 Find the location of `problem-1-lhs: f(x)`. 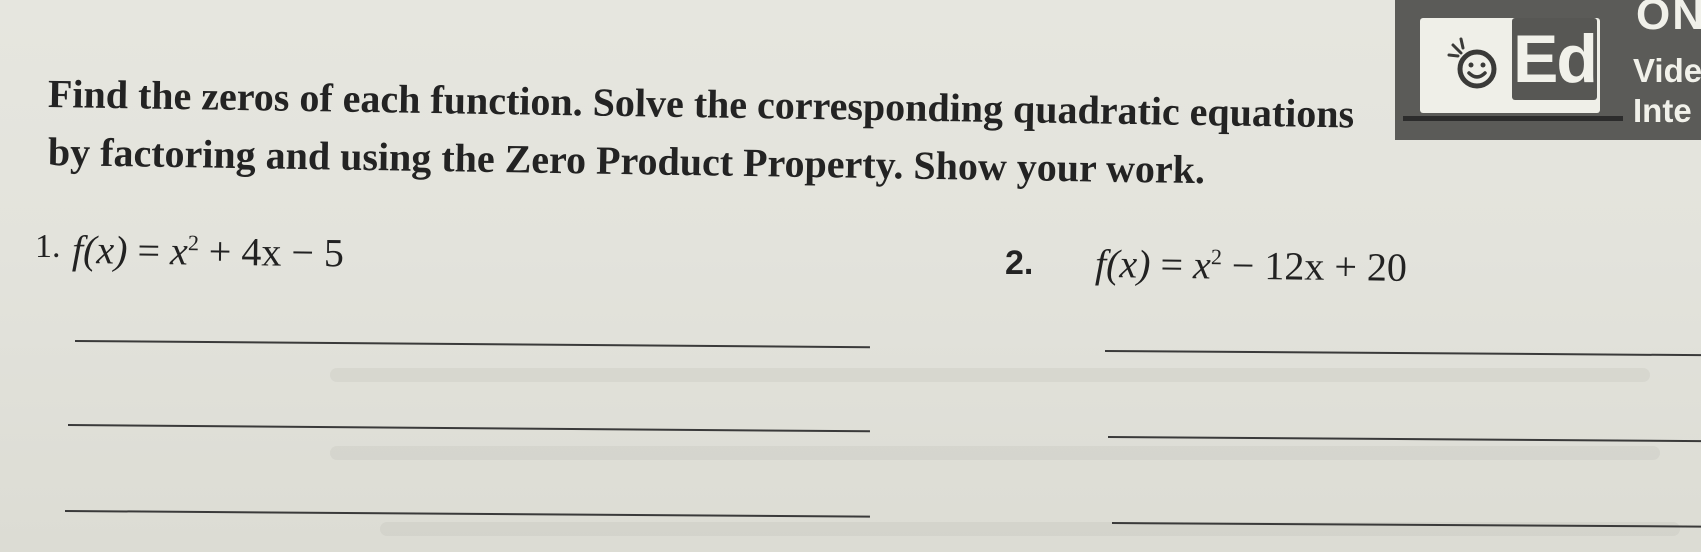

problem-1-lhs: f(x) is located at coordinates (99, 250).